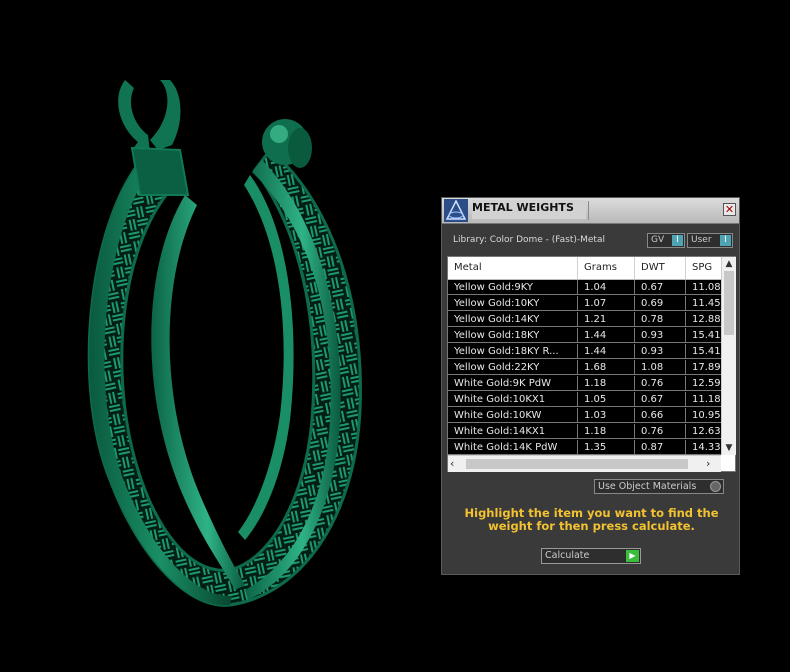  Describe the element at coordinates (729, 209) in the screenshot. I see `close-button: ✕` at that location.